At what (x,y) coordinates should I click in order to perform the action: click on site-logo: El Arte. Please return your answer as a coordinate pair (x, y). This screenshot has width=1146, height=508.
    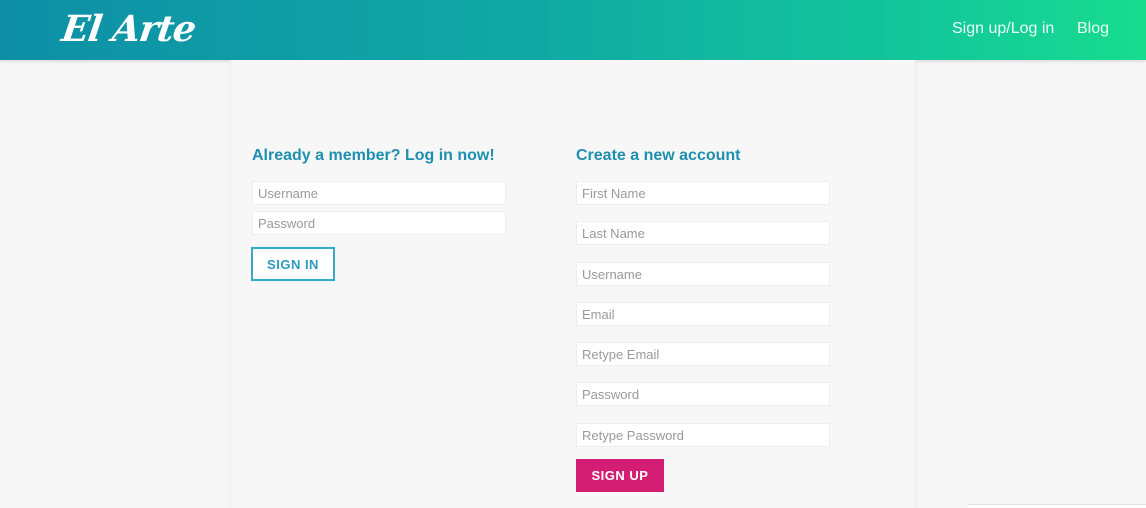
    Looking at the image, I should click on (128, 29).